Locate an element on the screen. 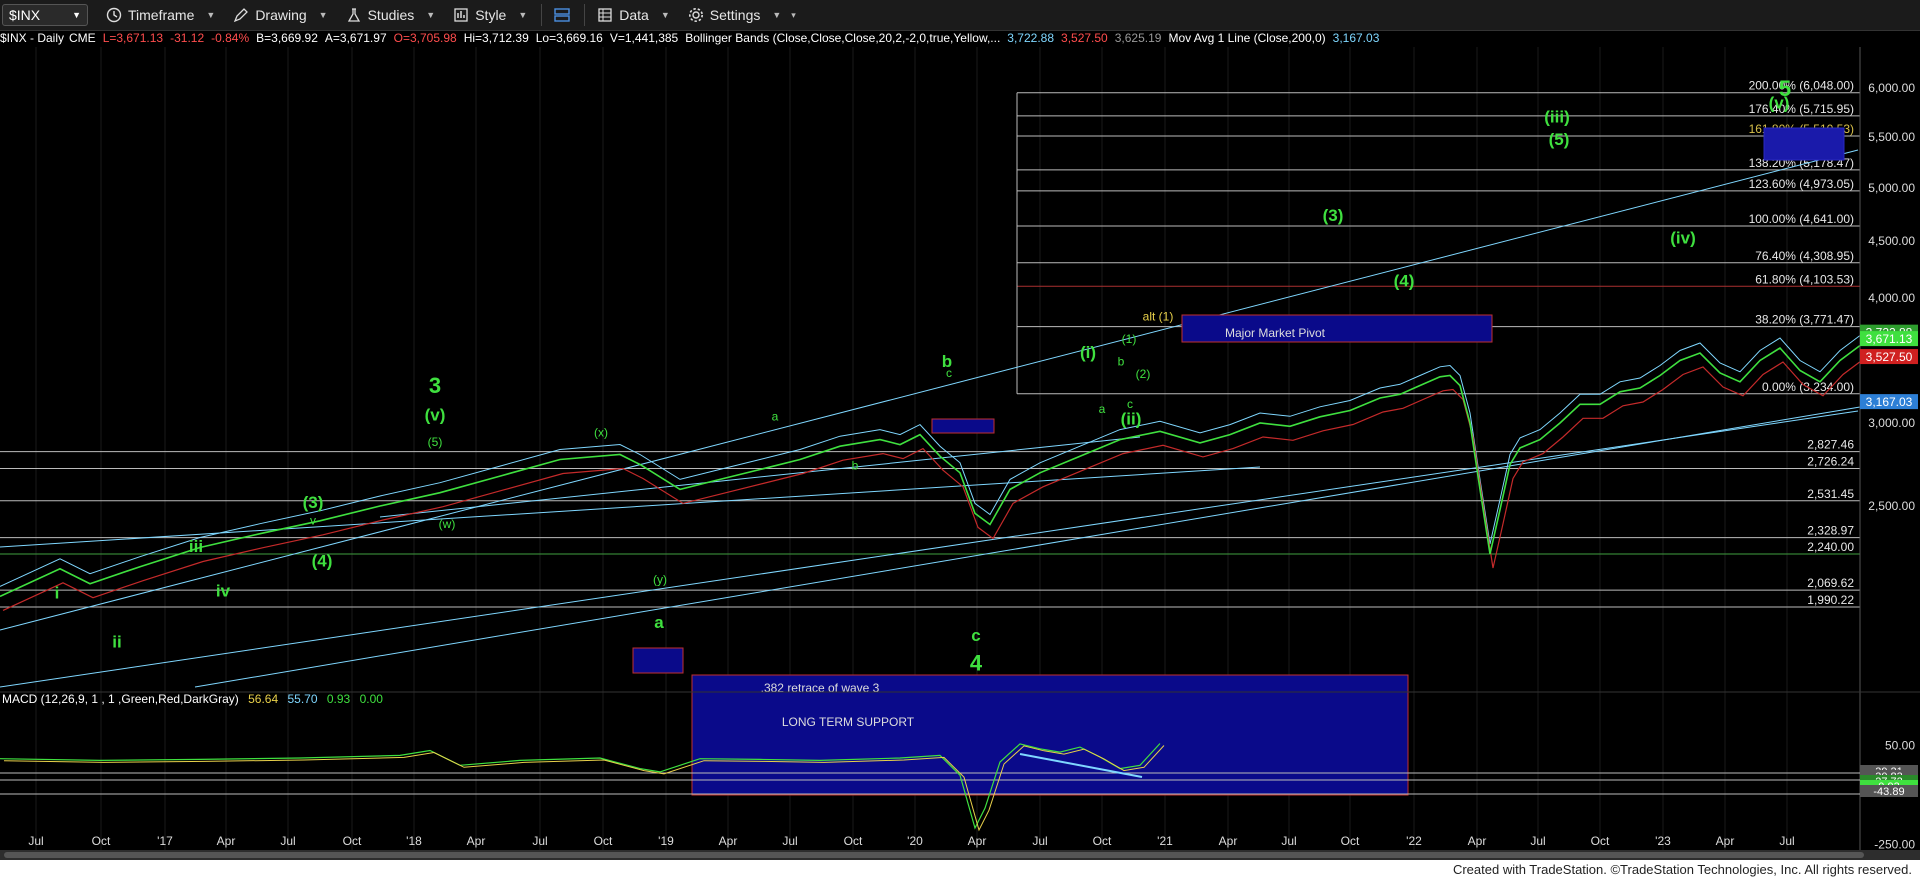  price-tick: 4,000.00 is located at coordinates (1891, 298).